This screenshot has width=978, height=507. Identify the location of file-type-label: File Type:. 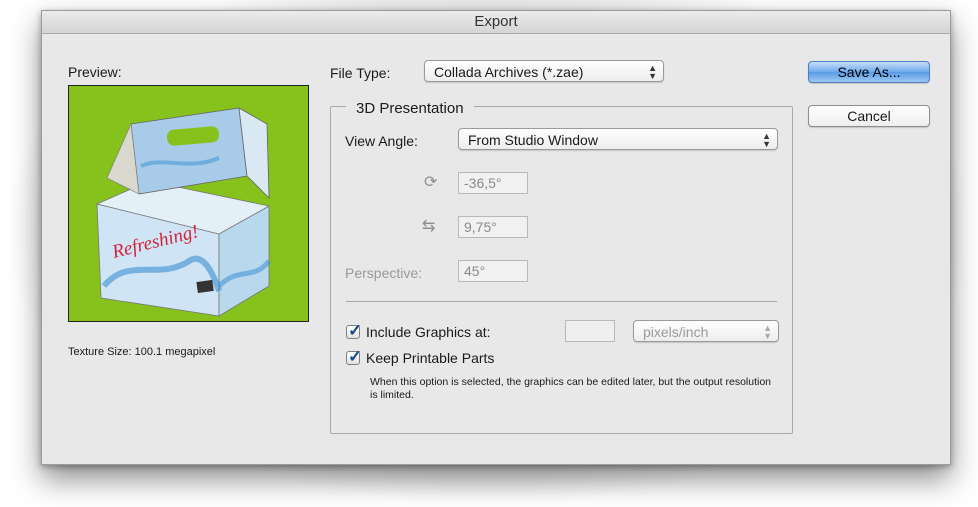
(360, 73).